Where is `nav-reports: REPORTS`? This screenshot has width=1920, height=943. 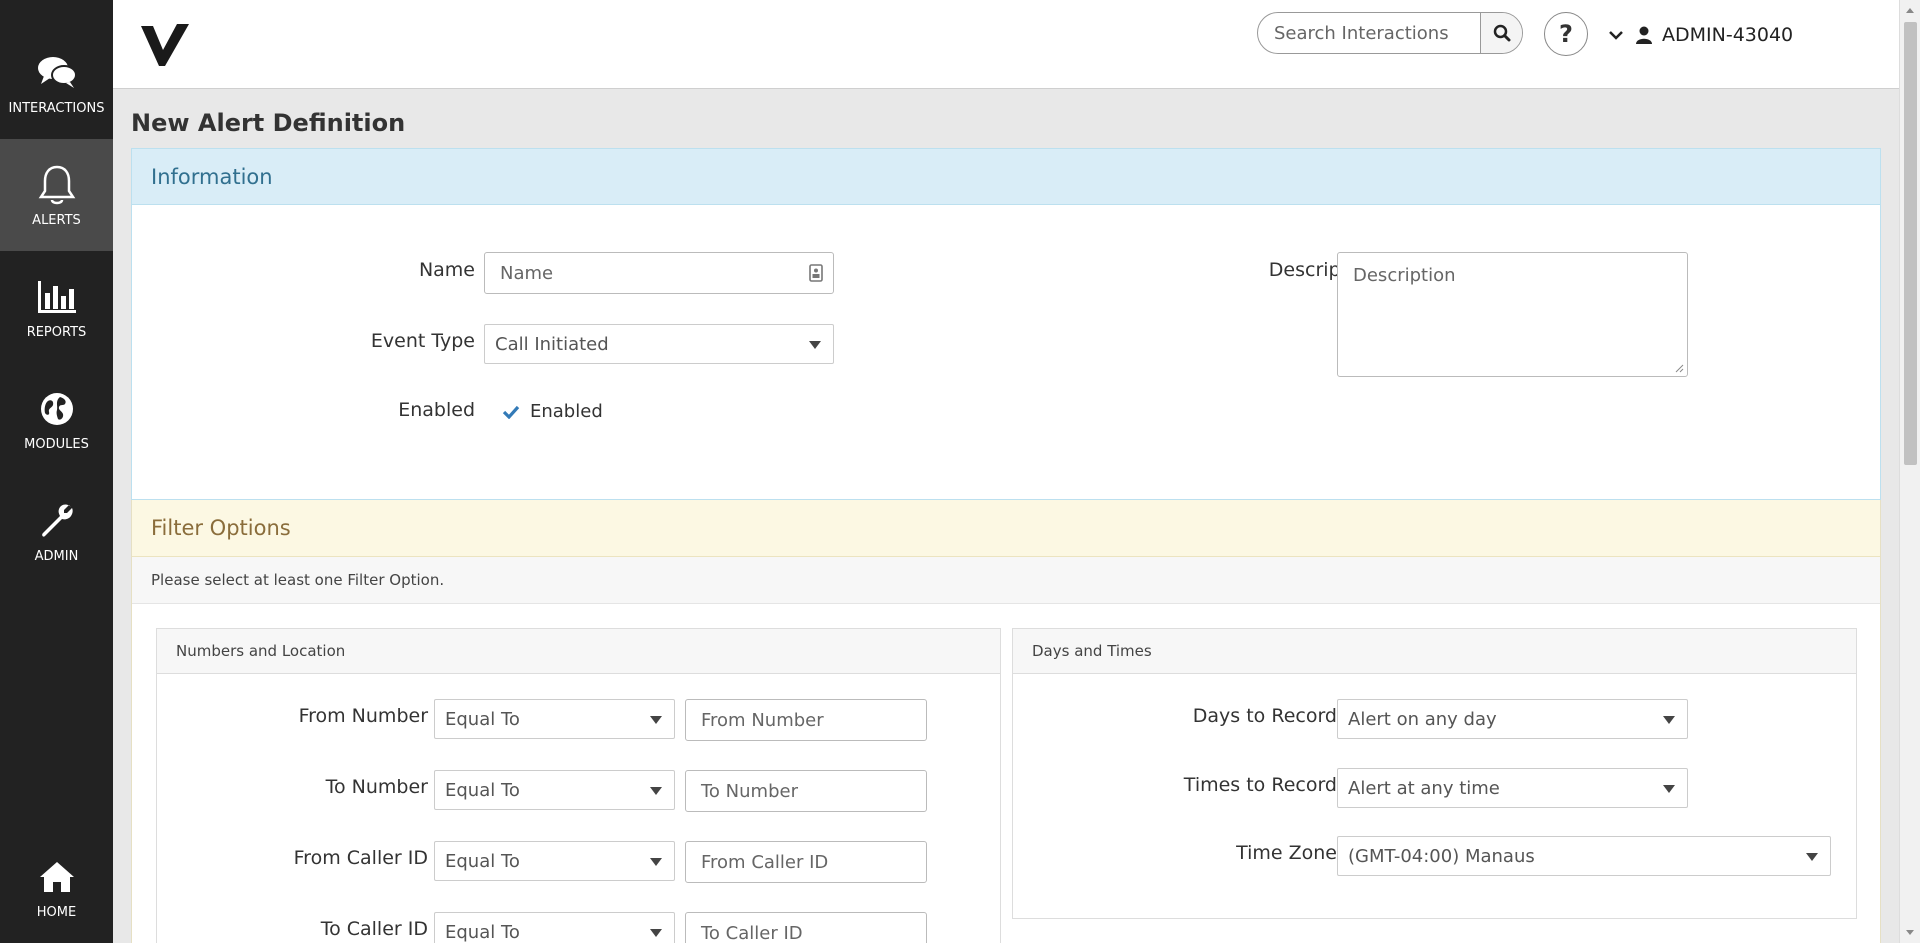
nav-reports: REPORTS is located at coordinates (56, 307).